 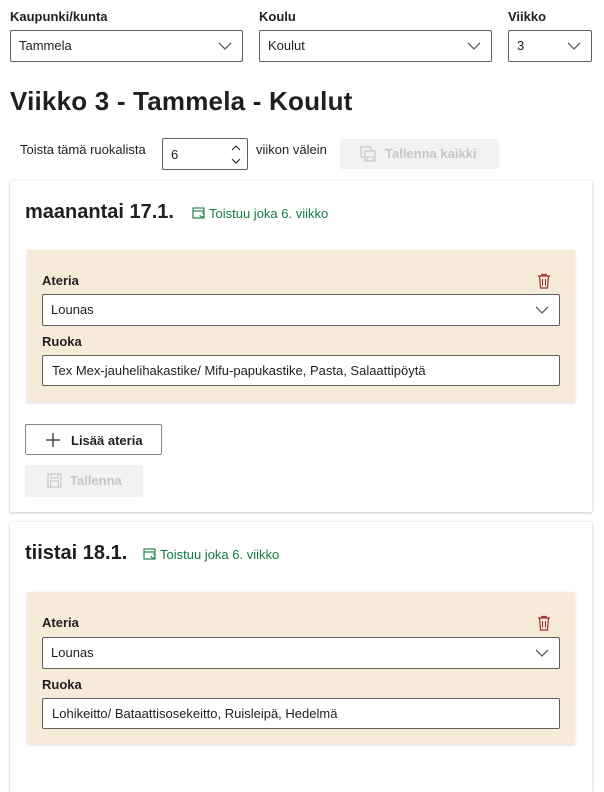 What do you see at coordinates (126, 46) in the screenshot?
I see `city-dropdown: Tammela` at bounding box center [126, 46].